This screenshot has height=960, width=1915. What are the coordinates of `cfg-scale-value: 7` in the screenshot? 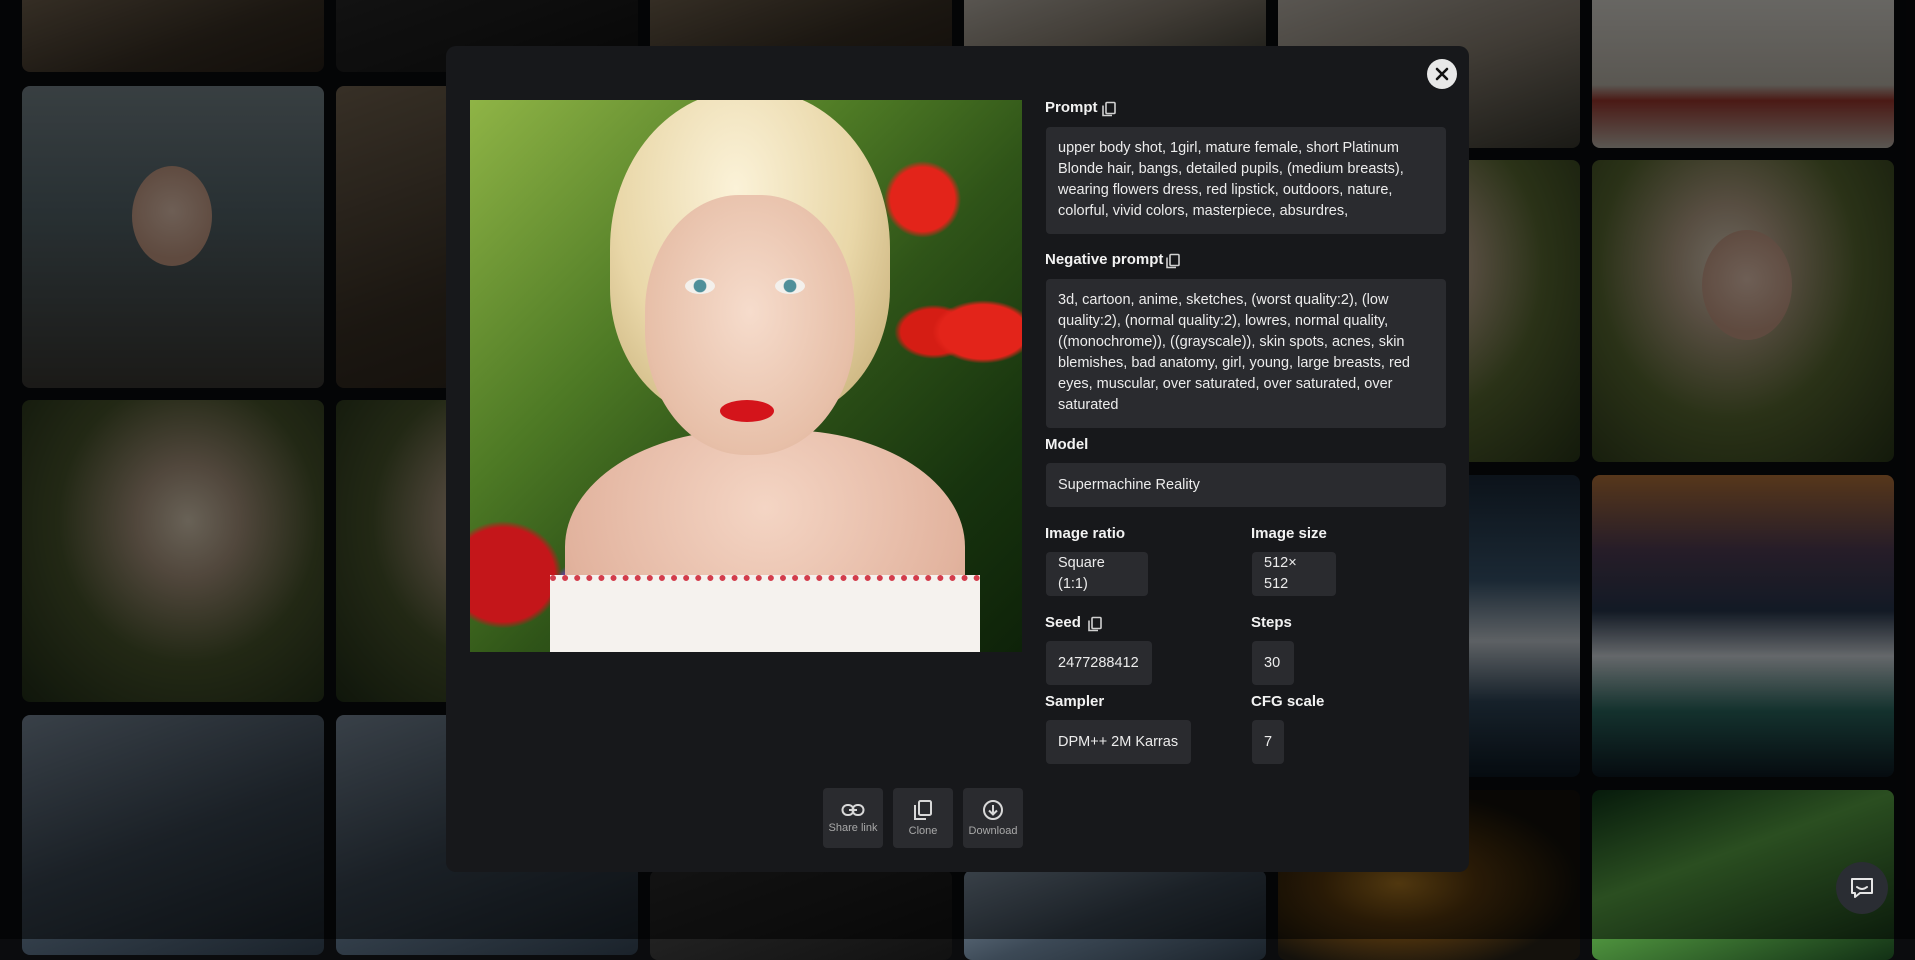 It's located at (1268, 742).